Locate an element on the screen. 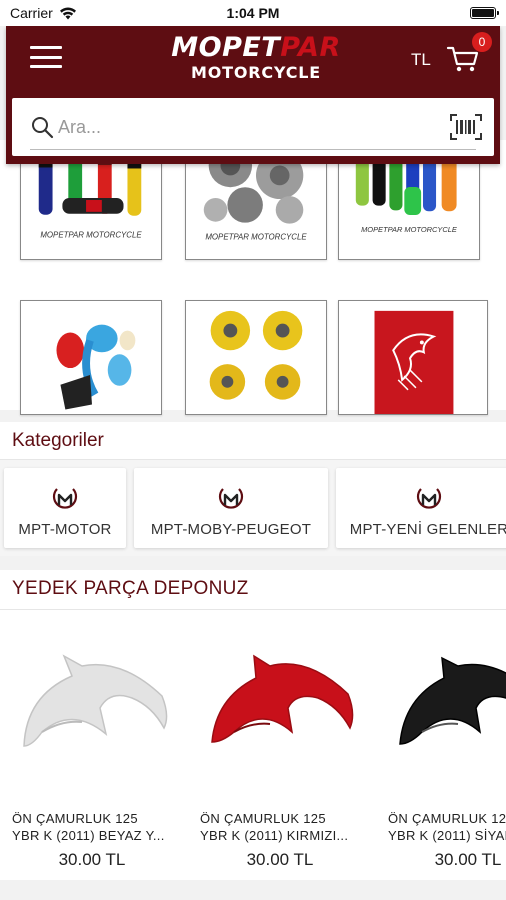 The height and width of the screenshot is (900, 506). category-label: MPT-YENİ GELENLER is located at coordinates (427, 529).